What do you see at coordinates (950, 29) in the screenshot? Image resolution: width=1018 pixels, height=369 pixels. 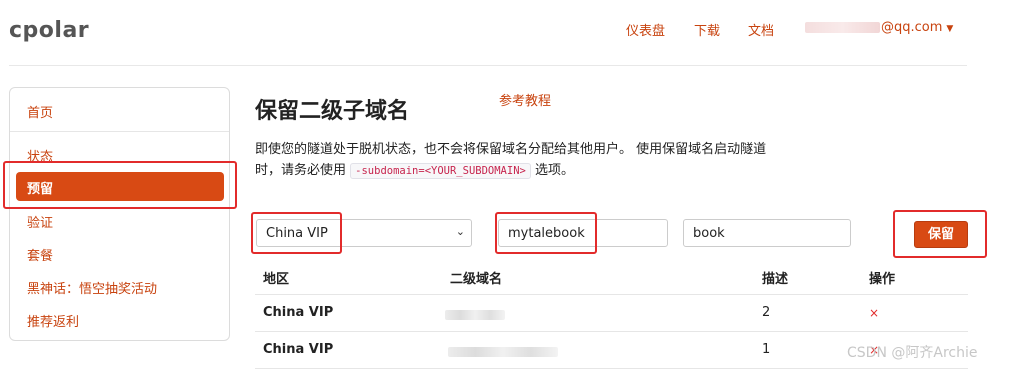 I see `caret-down-icon: ▼` at bounding box center [950, 29].